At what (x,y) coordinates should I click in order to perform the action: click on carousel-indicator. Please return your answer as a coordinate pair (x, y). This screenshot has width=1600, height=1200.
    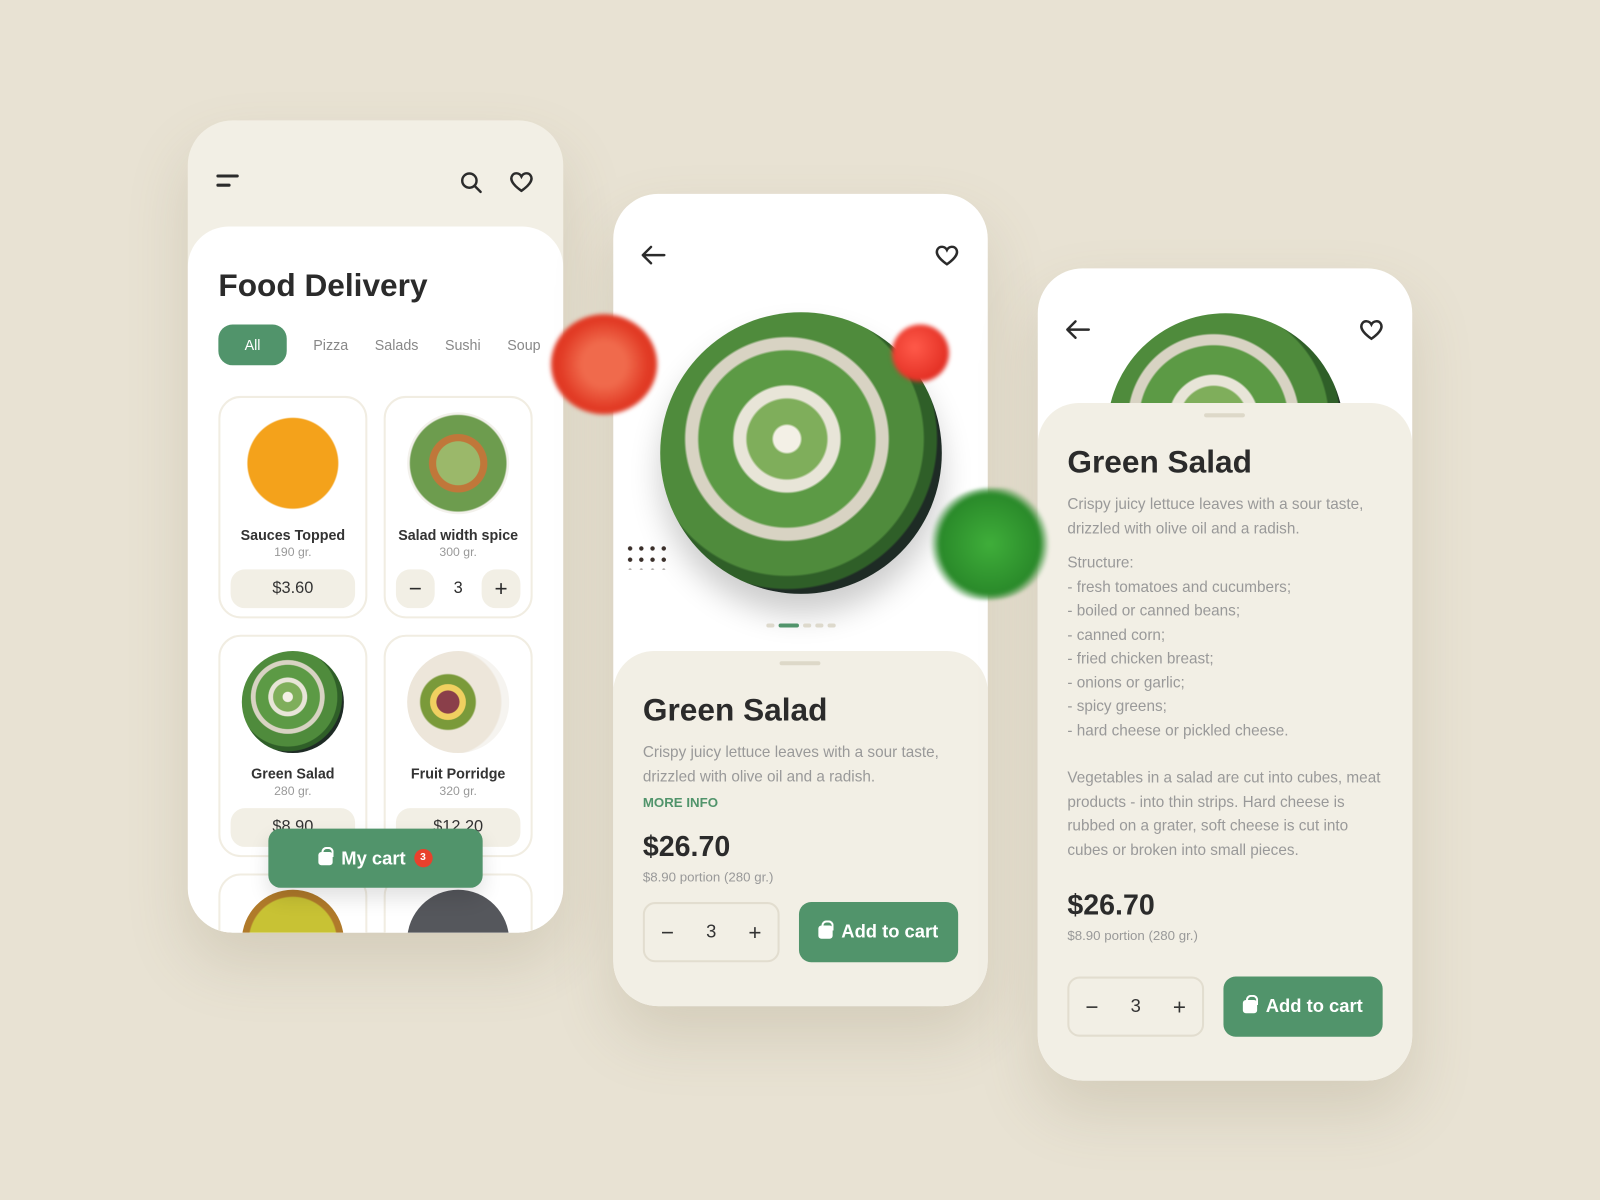
    Looking at the image, I should click on (800, 623).